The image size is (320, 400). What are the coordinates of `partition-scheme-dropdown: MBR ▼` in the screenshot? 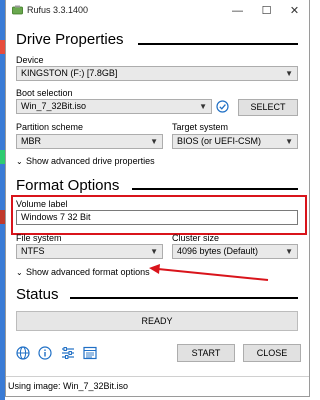 It's located at (89, 141).